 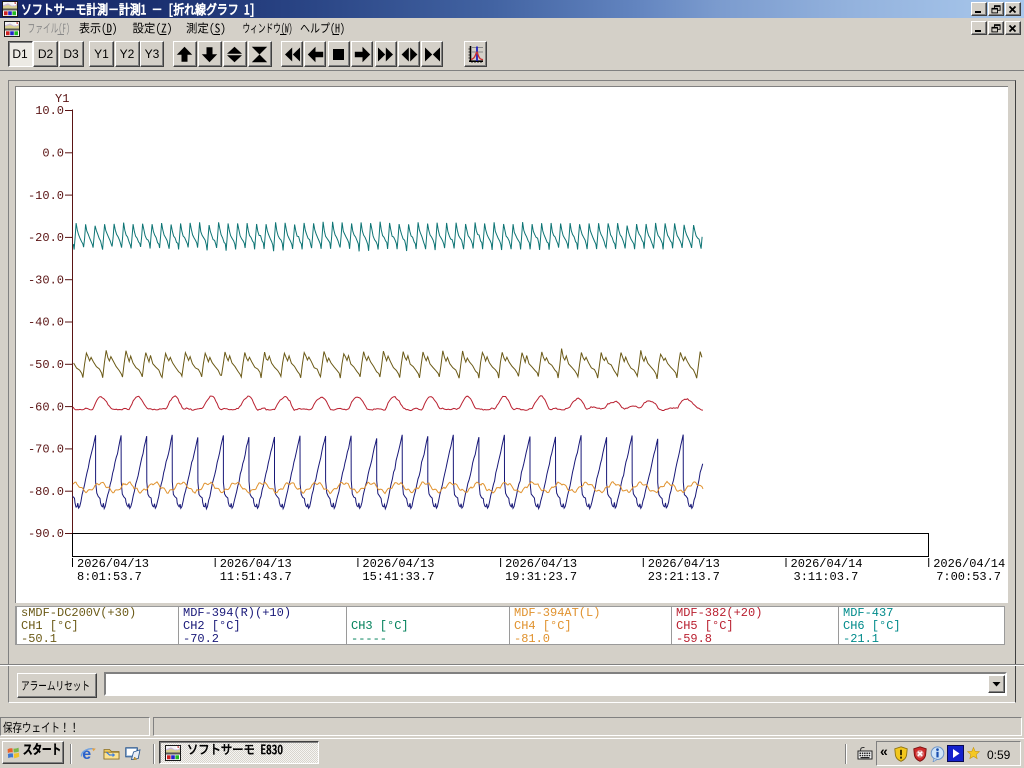 I want to click on svg-text: 15:41:33.7, so click(x=398, y=577).